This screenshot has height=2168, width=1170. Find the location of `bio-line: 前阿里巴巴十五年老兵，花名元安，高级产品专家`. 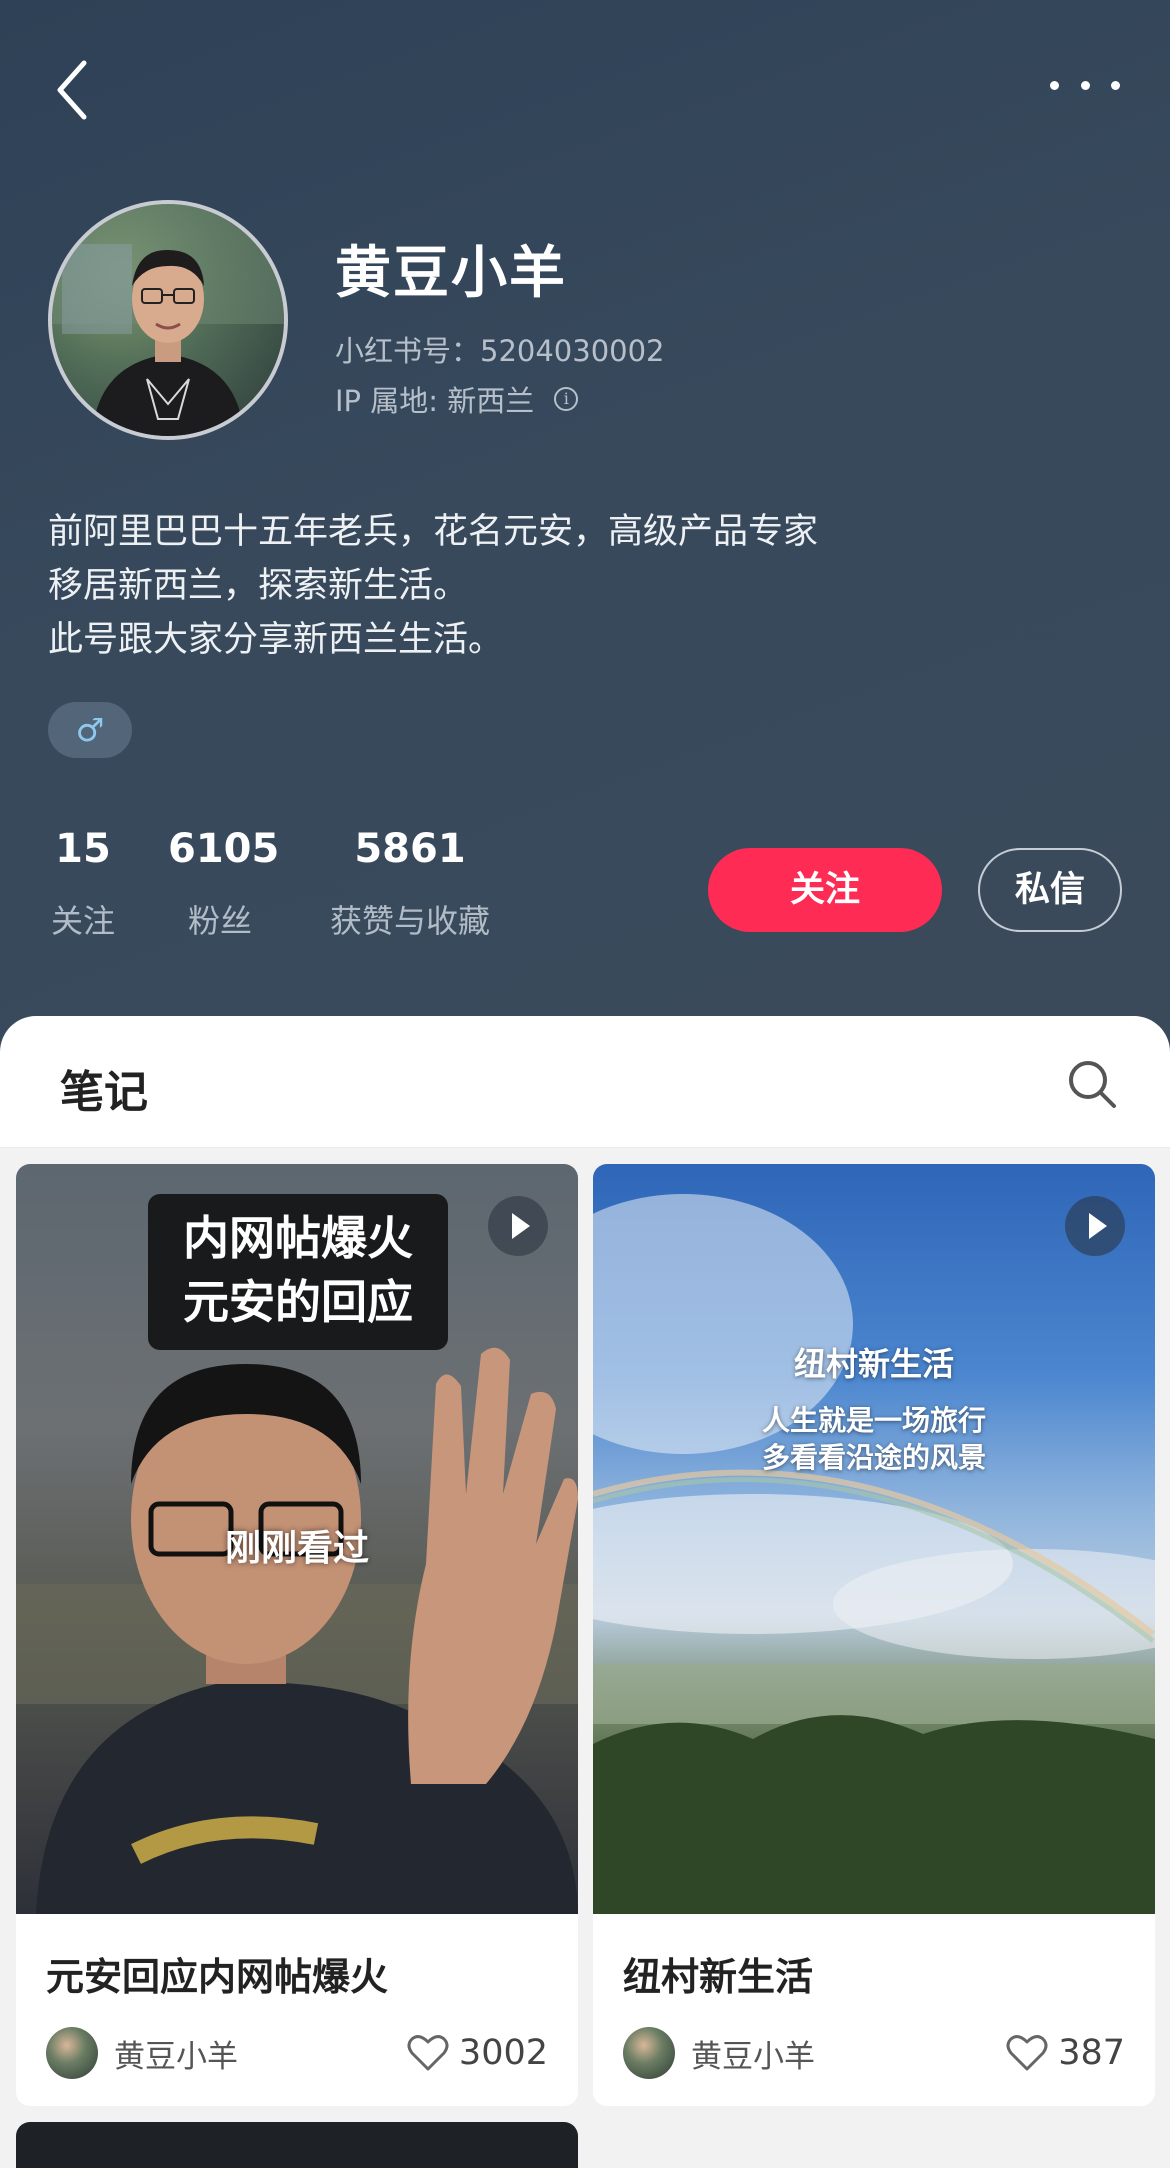

bio-line: 前阿里巴巴十五年老兵，花名元安，高级产品专家 is located at coordinates (433, 532).